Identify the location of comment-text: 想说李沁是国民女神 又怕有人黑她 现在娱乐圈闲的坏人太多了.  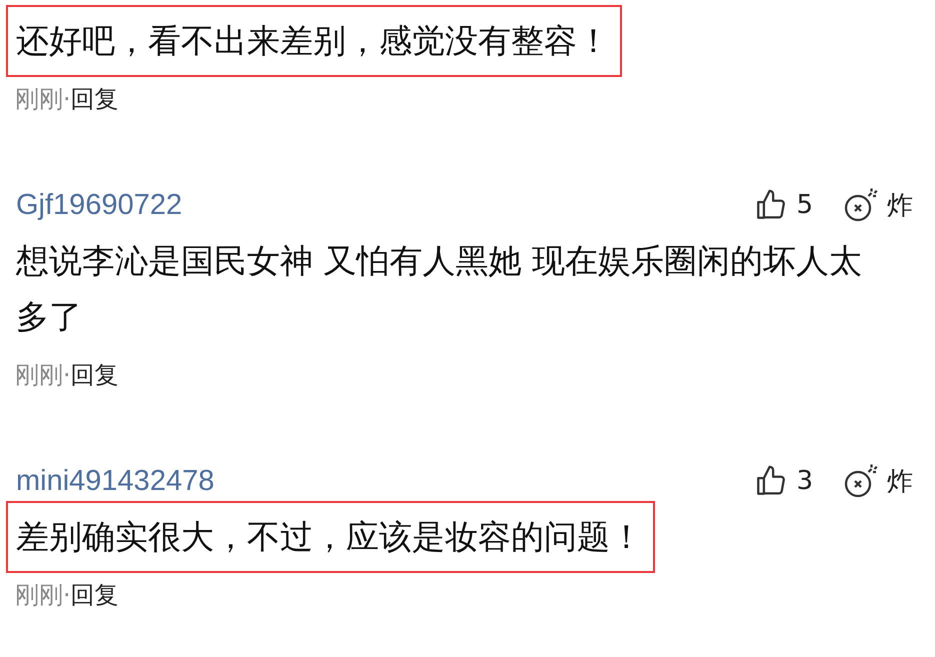
(438, 289).